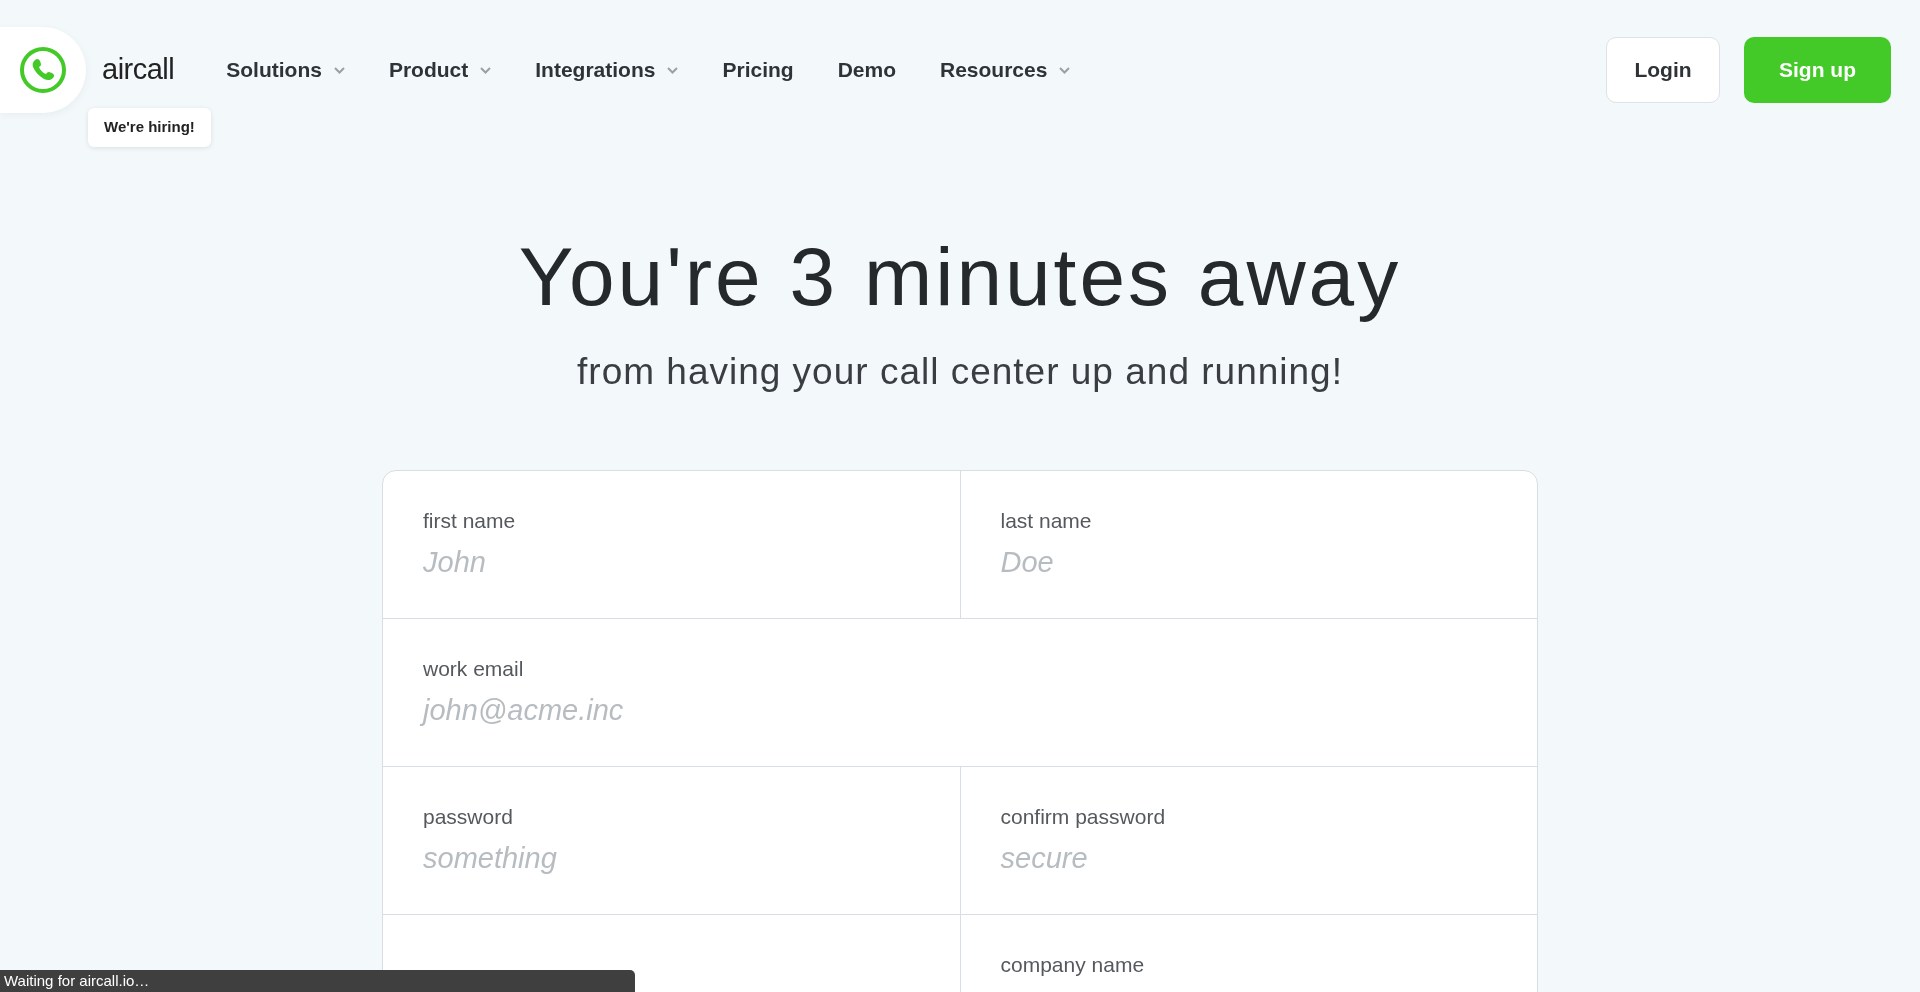 The height and width of the screenshot is (992, 1920). Describe the element at coordinates (468, 816) in the screenshot. I see `field-label: password` at that location.